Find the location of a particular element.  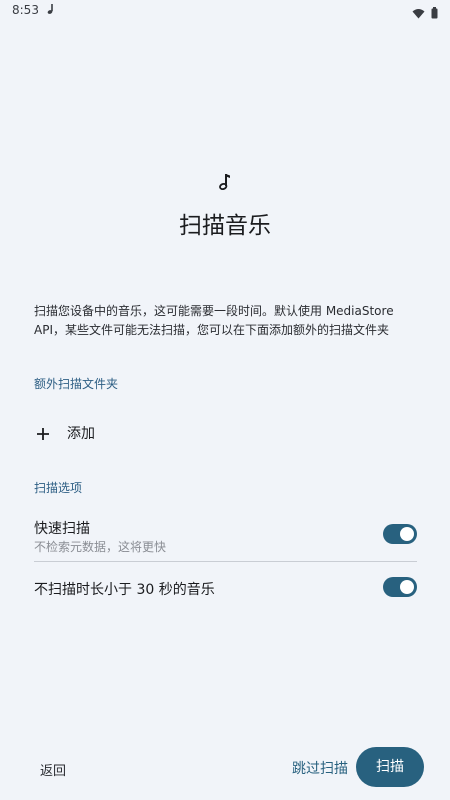

battery-icon is located at coordinates (434, 13).